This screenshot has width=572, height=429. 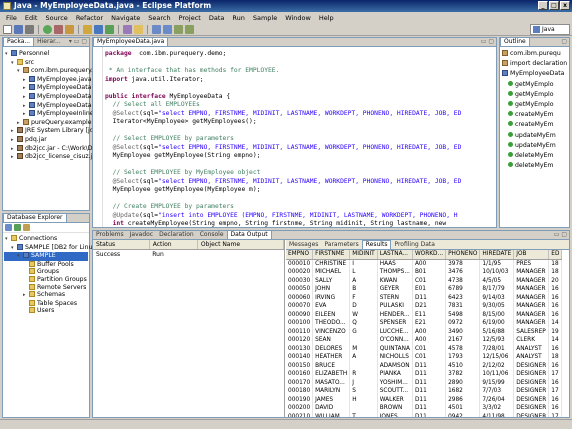 I want to click on open-type-icon, so click(x=127, y=29).